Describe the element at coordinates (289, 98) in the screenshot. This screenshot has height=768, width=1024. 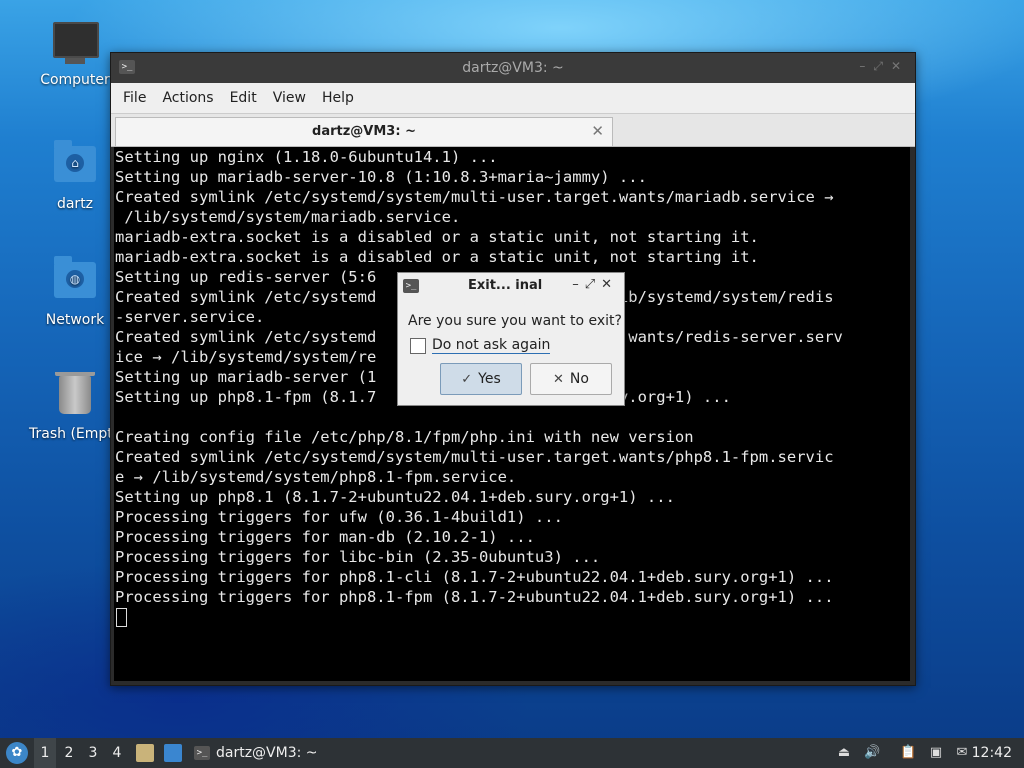
I see `menu-view: View` at that location.